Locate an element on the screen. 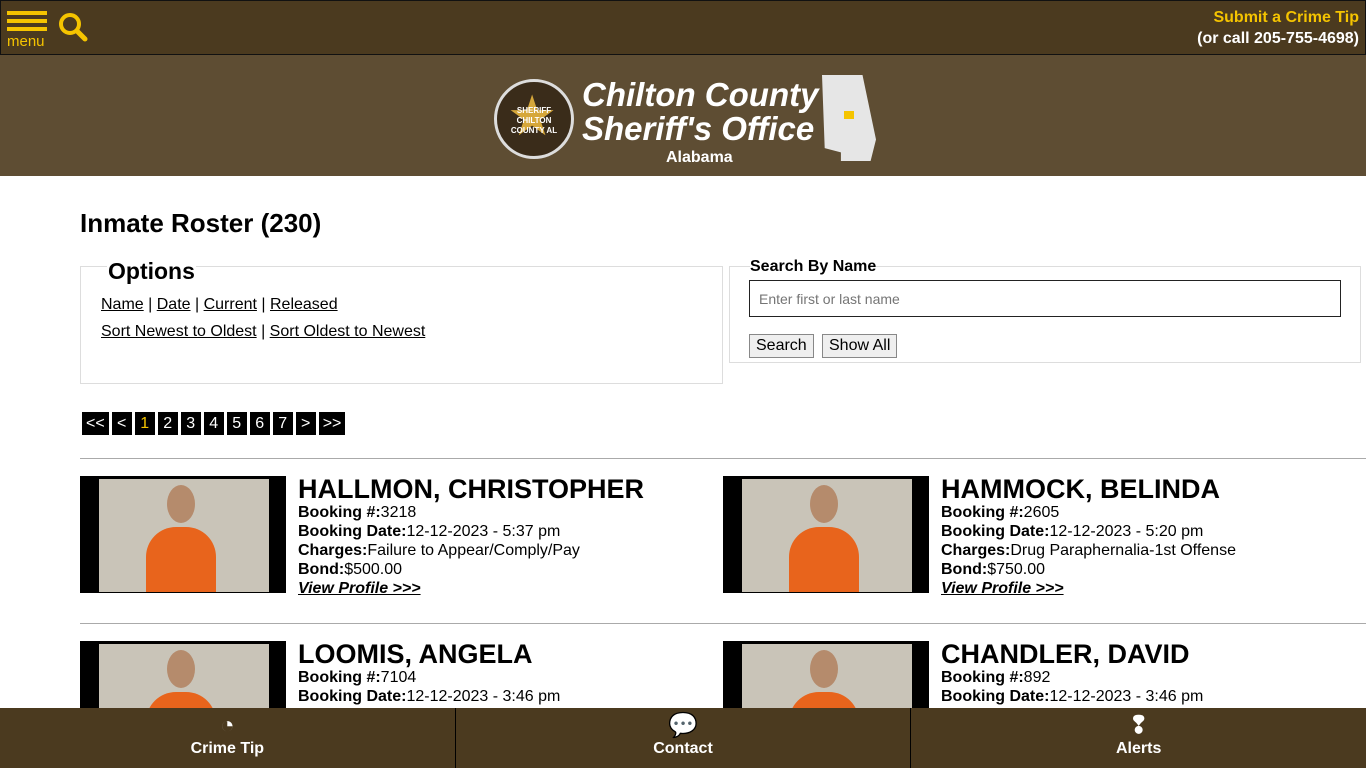 The height and width of the screenshot is (771, 1366). name-search-input is located at coordinates (1045, 298).